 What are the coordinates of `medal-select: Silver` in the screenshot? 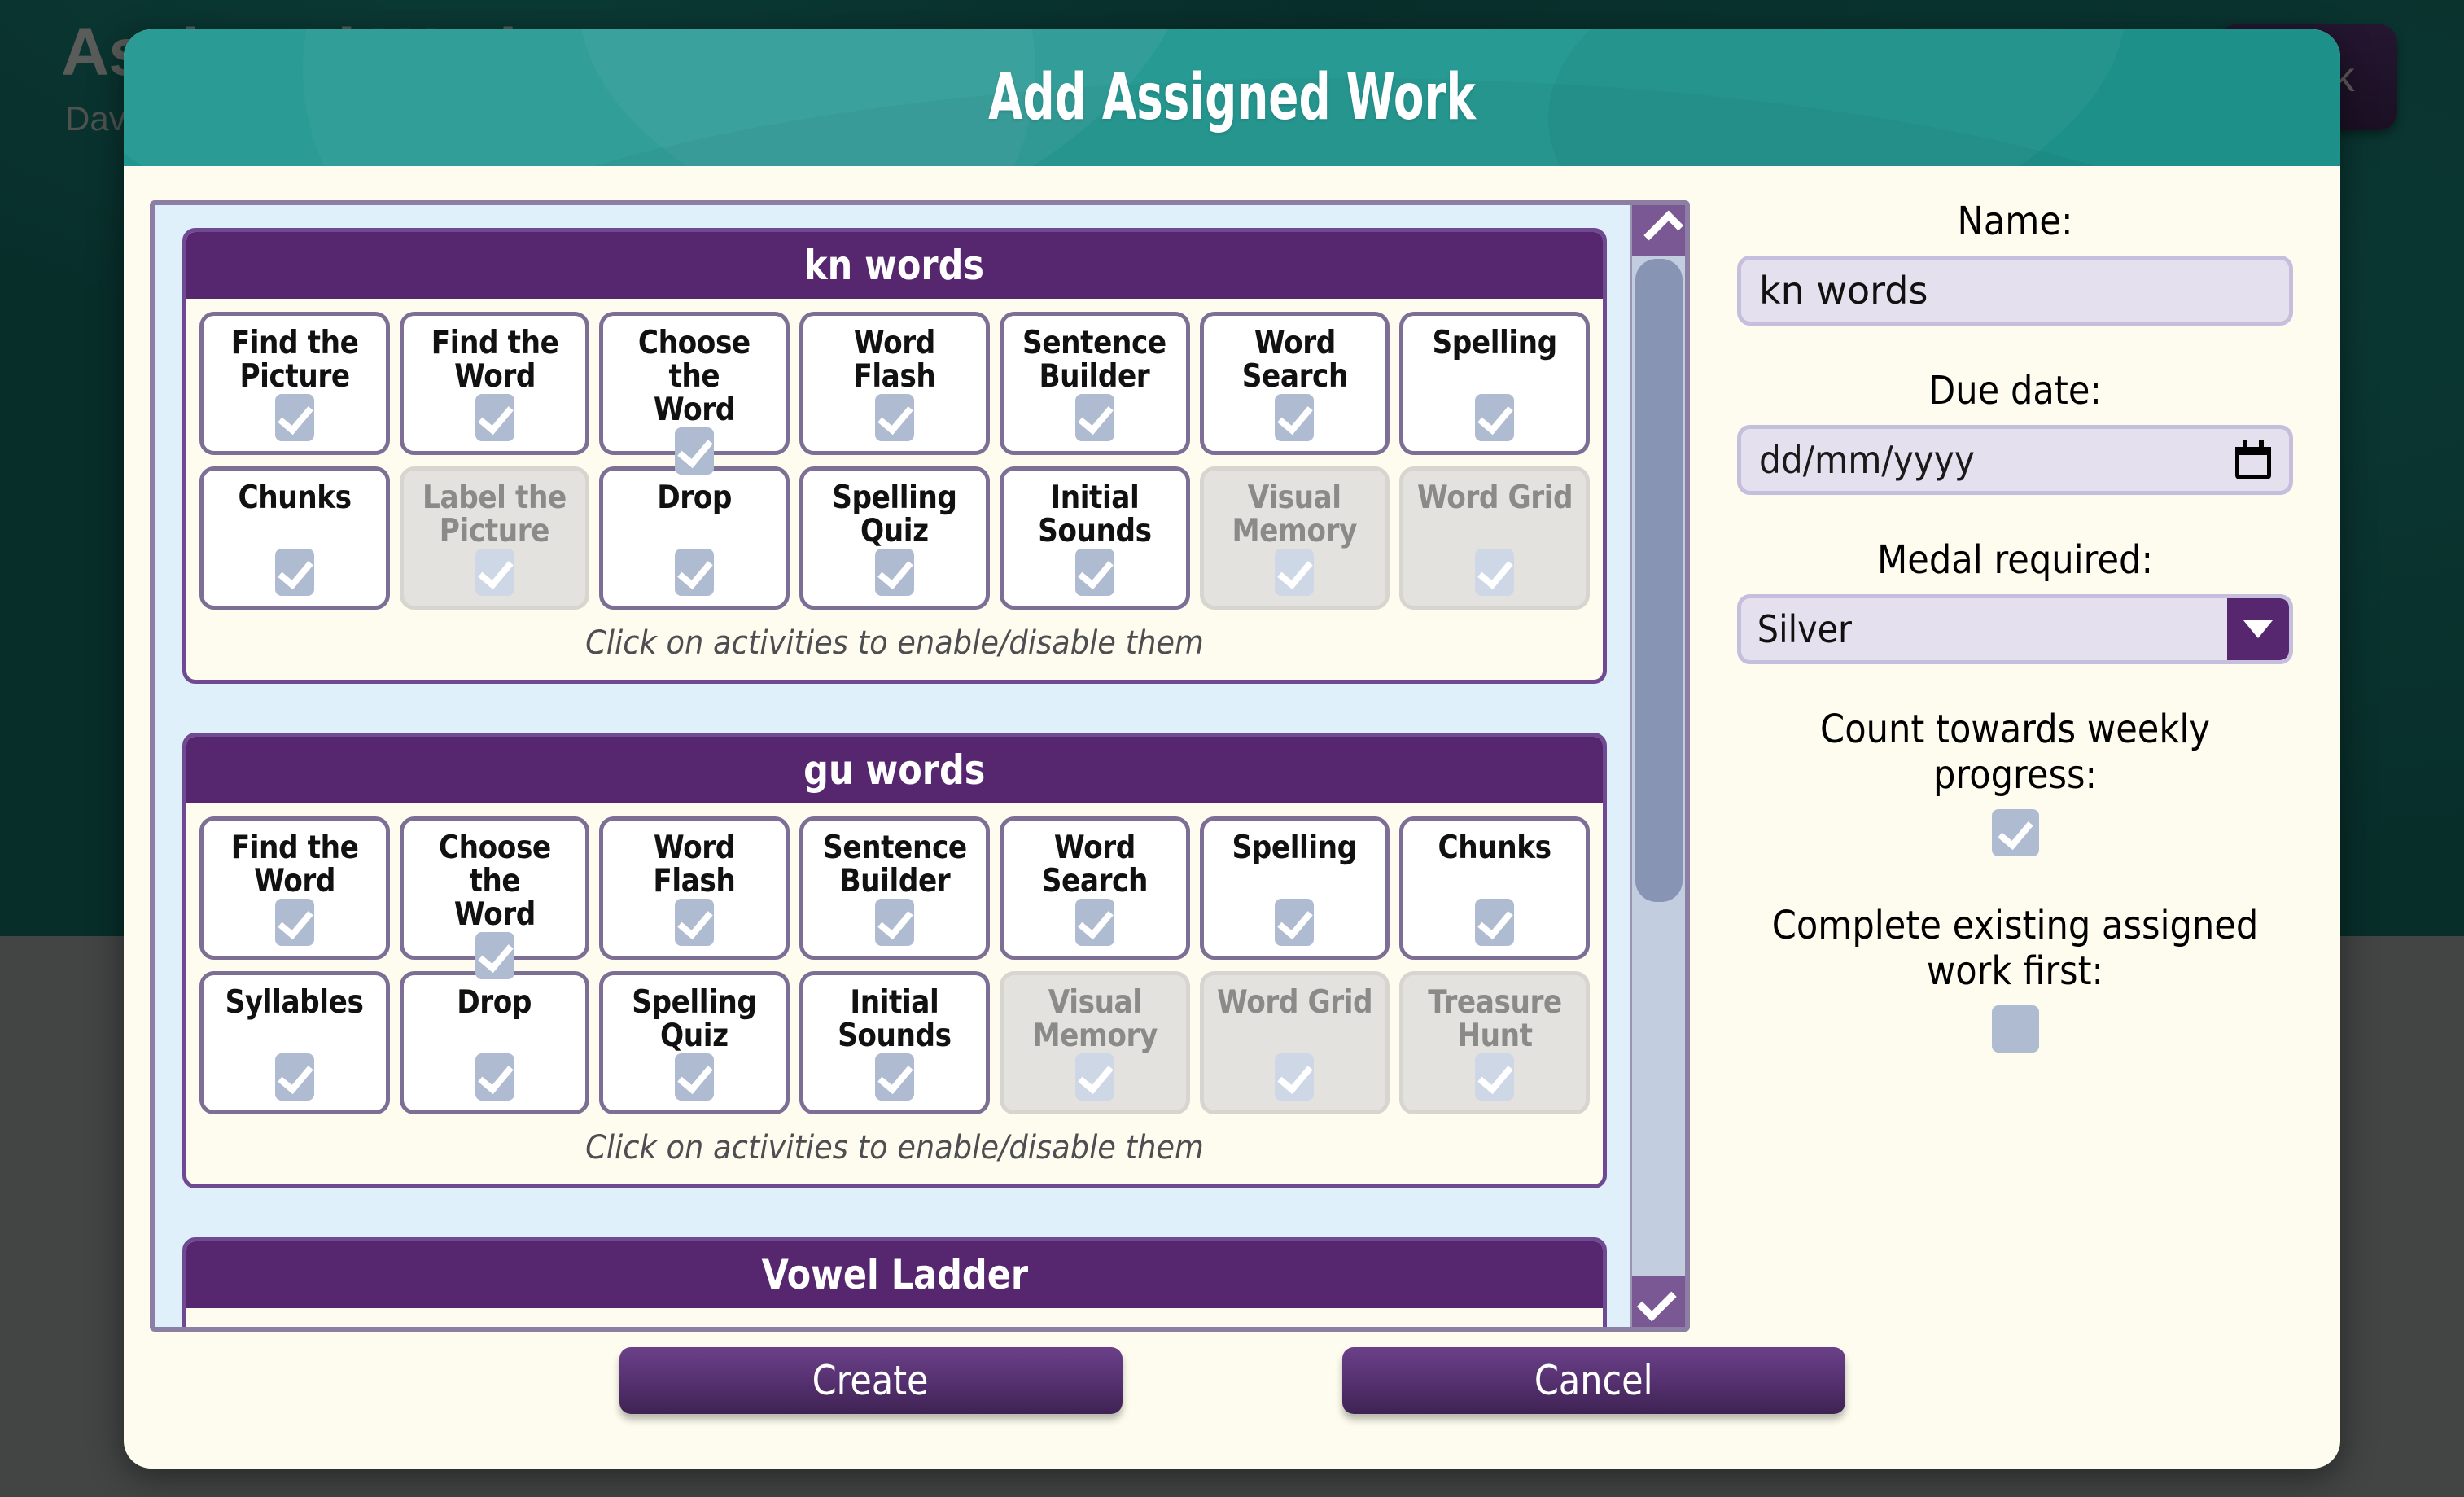 It's located at (2015, 629).